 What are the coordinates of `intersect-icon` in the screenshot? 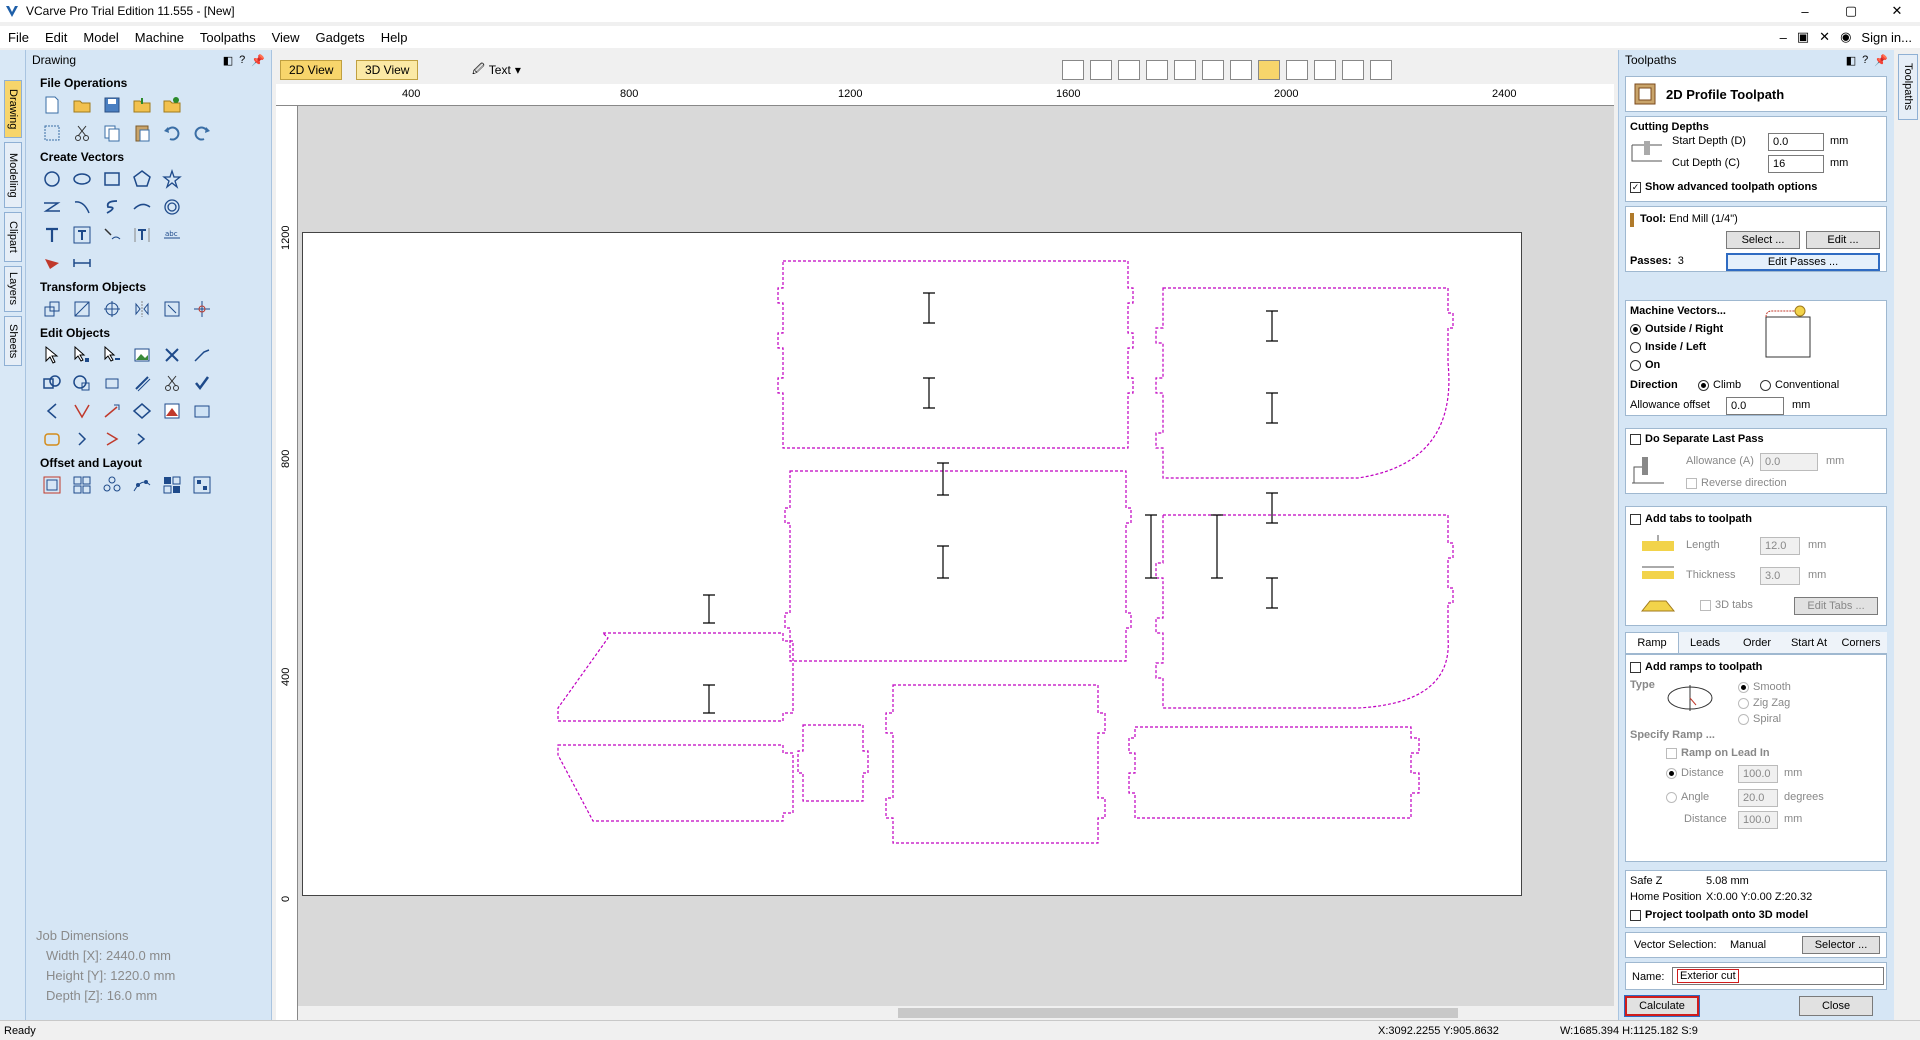 It's located at (112, 383).